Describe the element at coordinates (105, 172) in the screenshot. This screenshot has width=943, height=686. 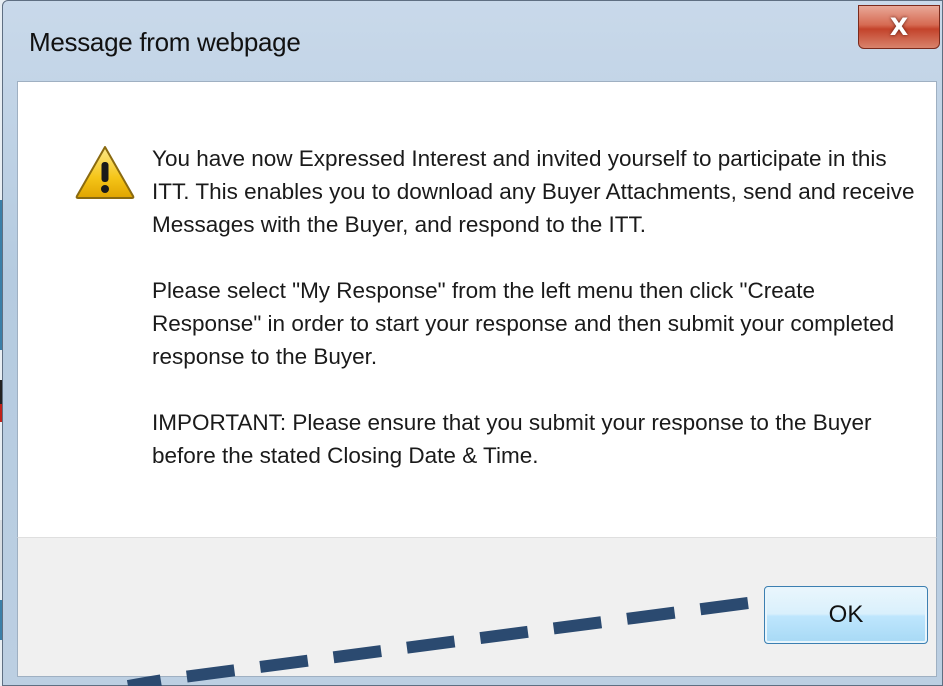
I see `warning-icon` at that location.